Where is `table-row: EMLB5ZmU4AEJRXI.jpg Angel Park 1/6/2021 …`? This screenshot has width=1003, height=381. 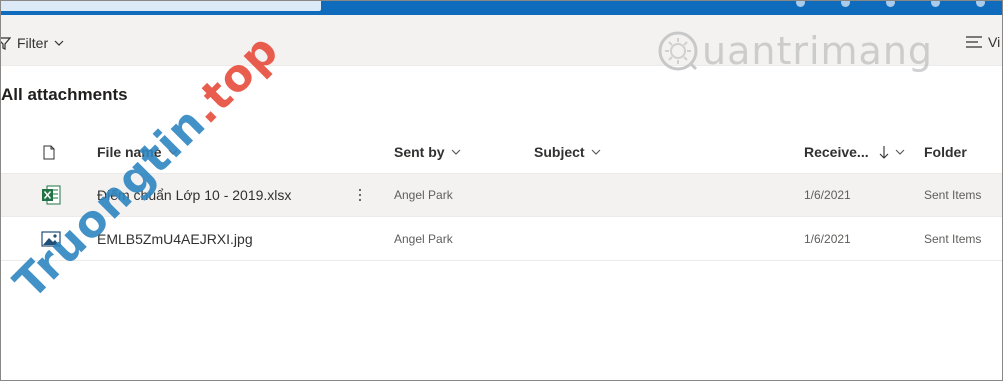 table-row: EMLB5ZmU4AEJRXI.jpg Angel Park 1/6/2021 … is located at coordinates (501, 239).